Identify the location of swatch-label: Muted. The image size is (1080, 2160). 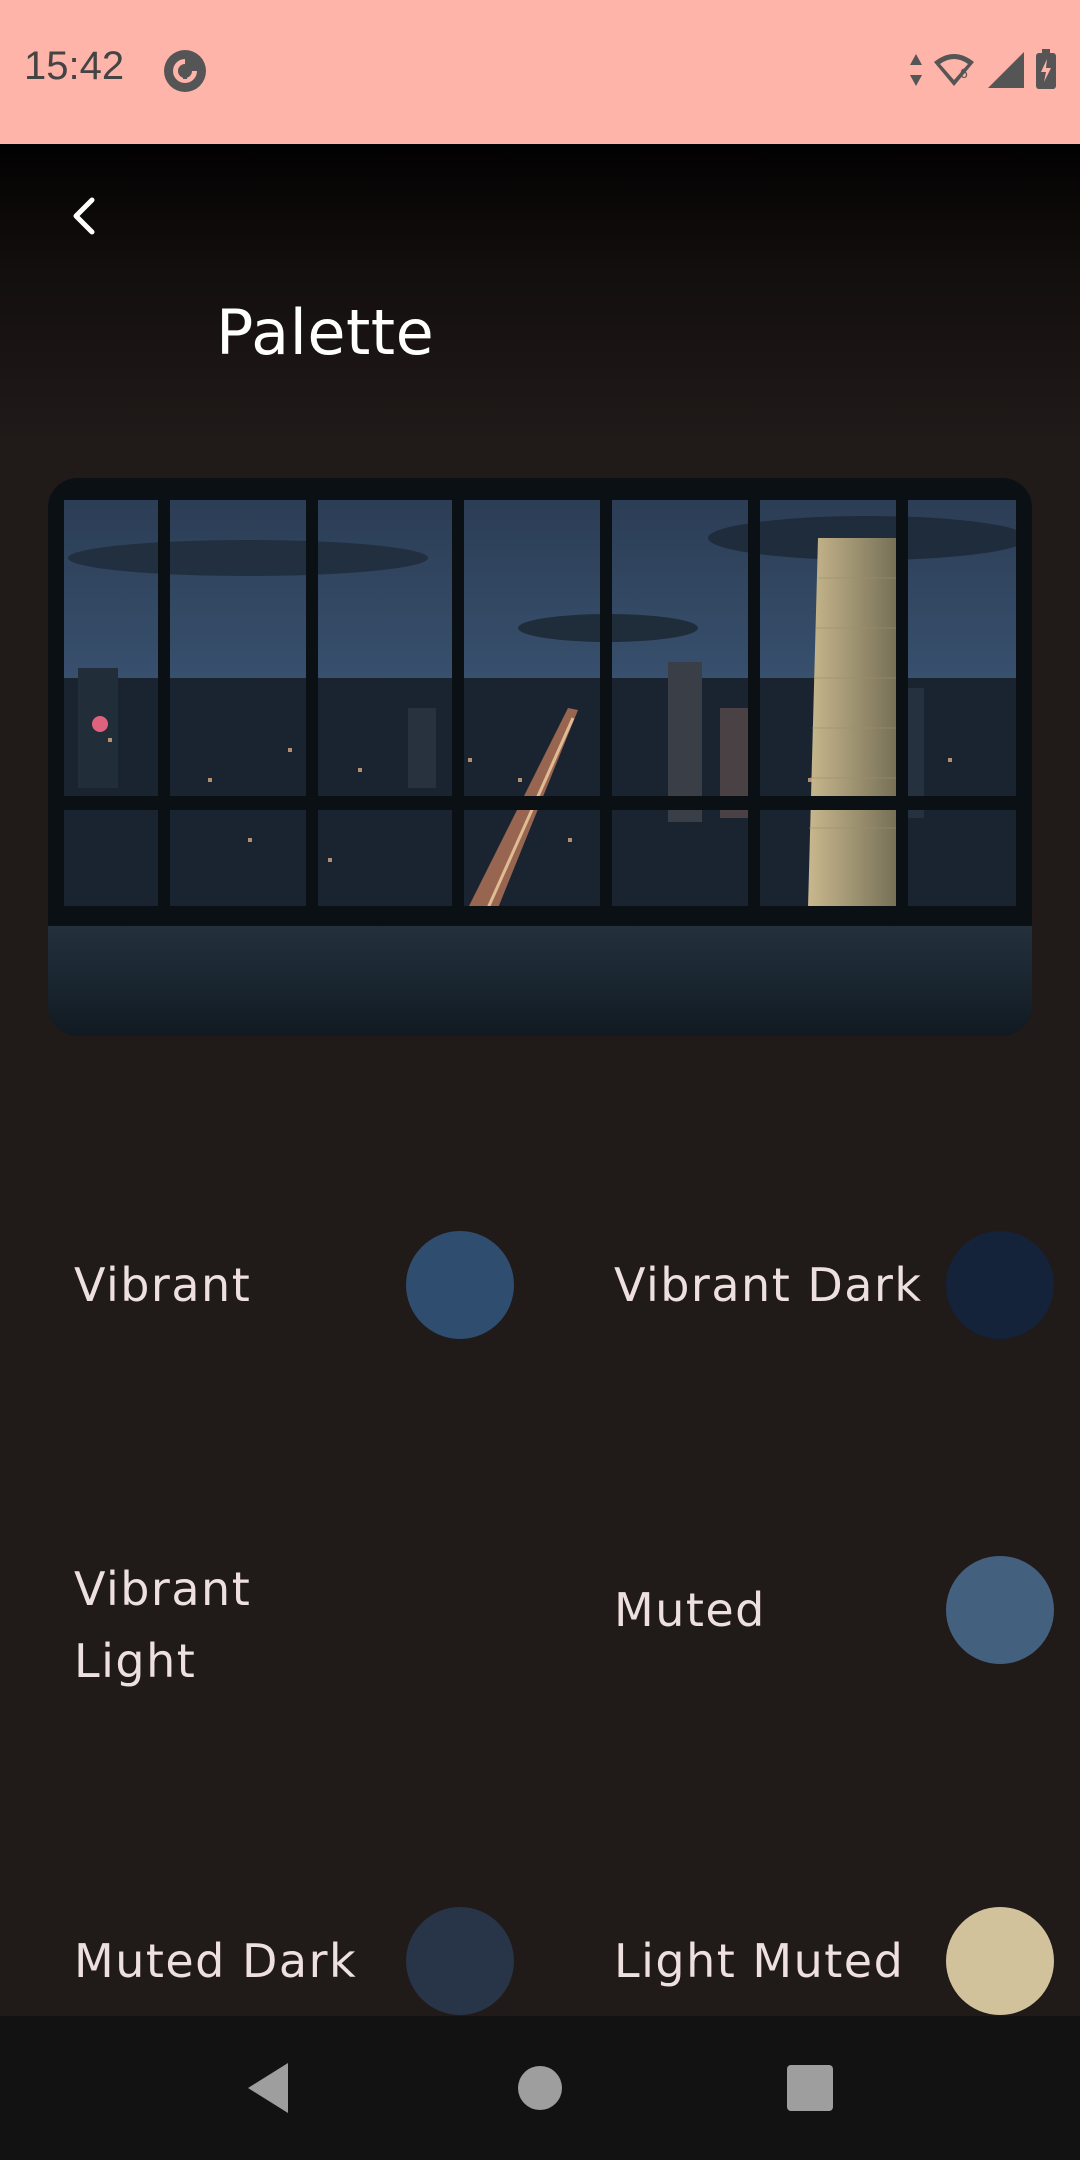
(690, 1610).